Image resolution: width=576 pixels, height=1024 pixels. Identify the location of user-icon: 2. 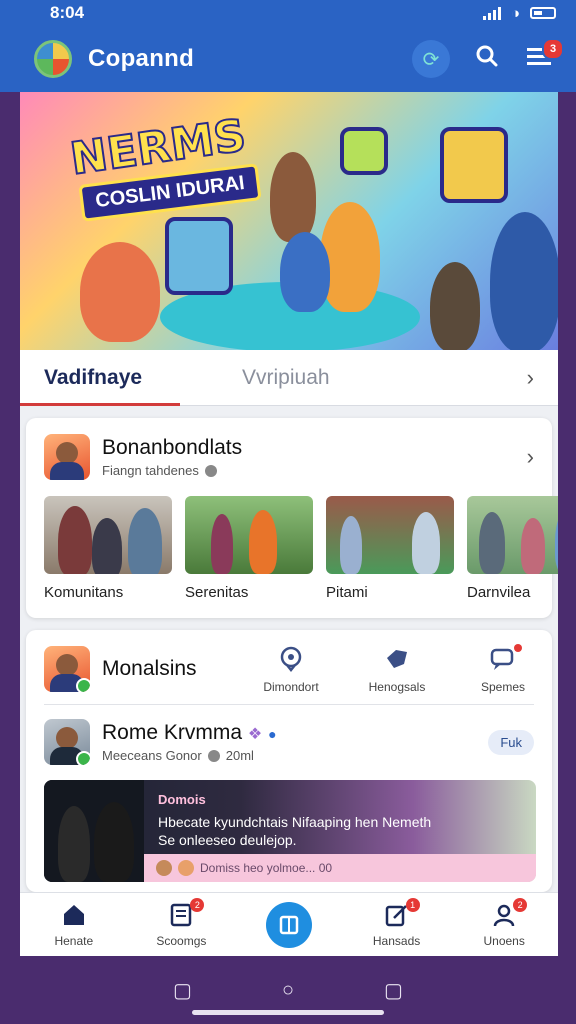
(509, 914).